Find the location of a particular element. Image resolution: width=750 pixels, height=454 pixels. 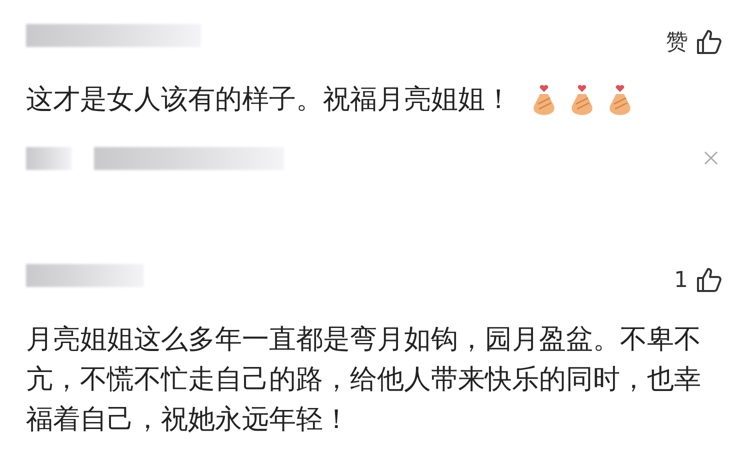

comment-text: 这才是女人该有的样子。祝福月亮姐姐！ is located at coordinates (269, 100).